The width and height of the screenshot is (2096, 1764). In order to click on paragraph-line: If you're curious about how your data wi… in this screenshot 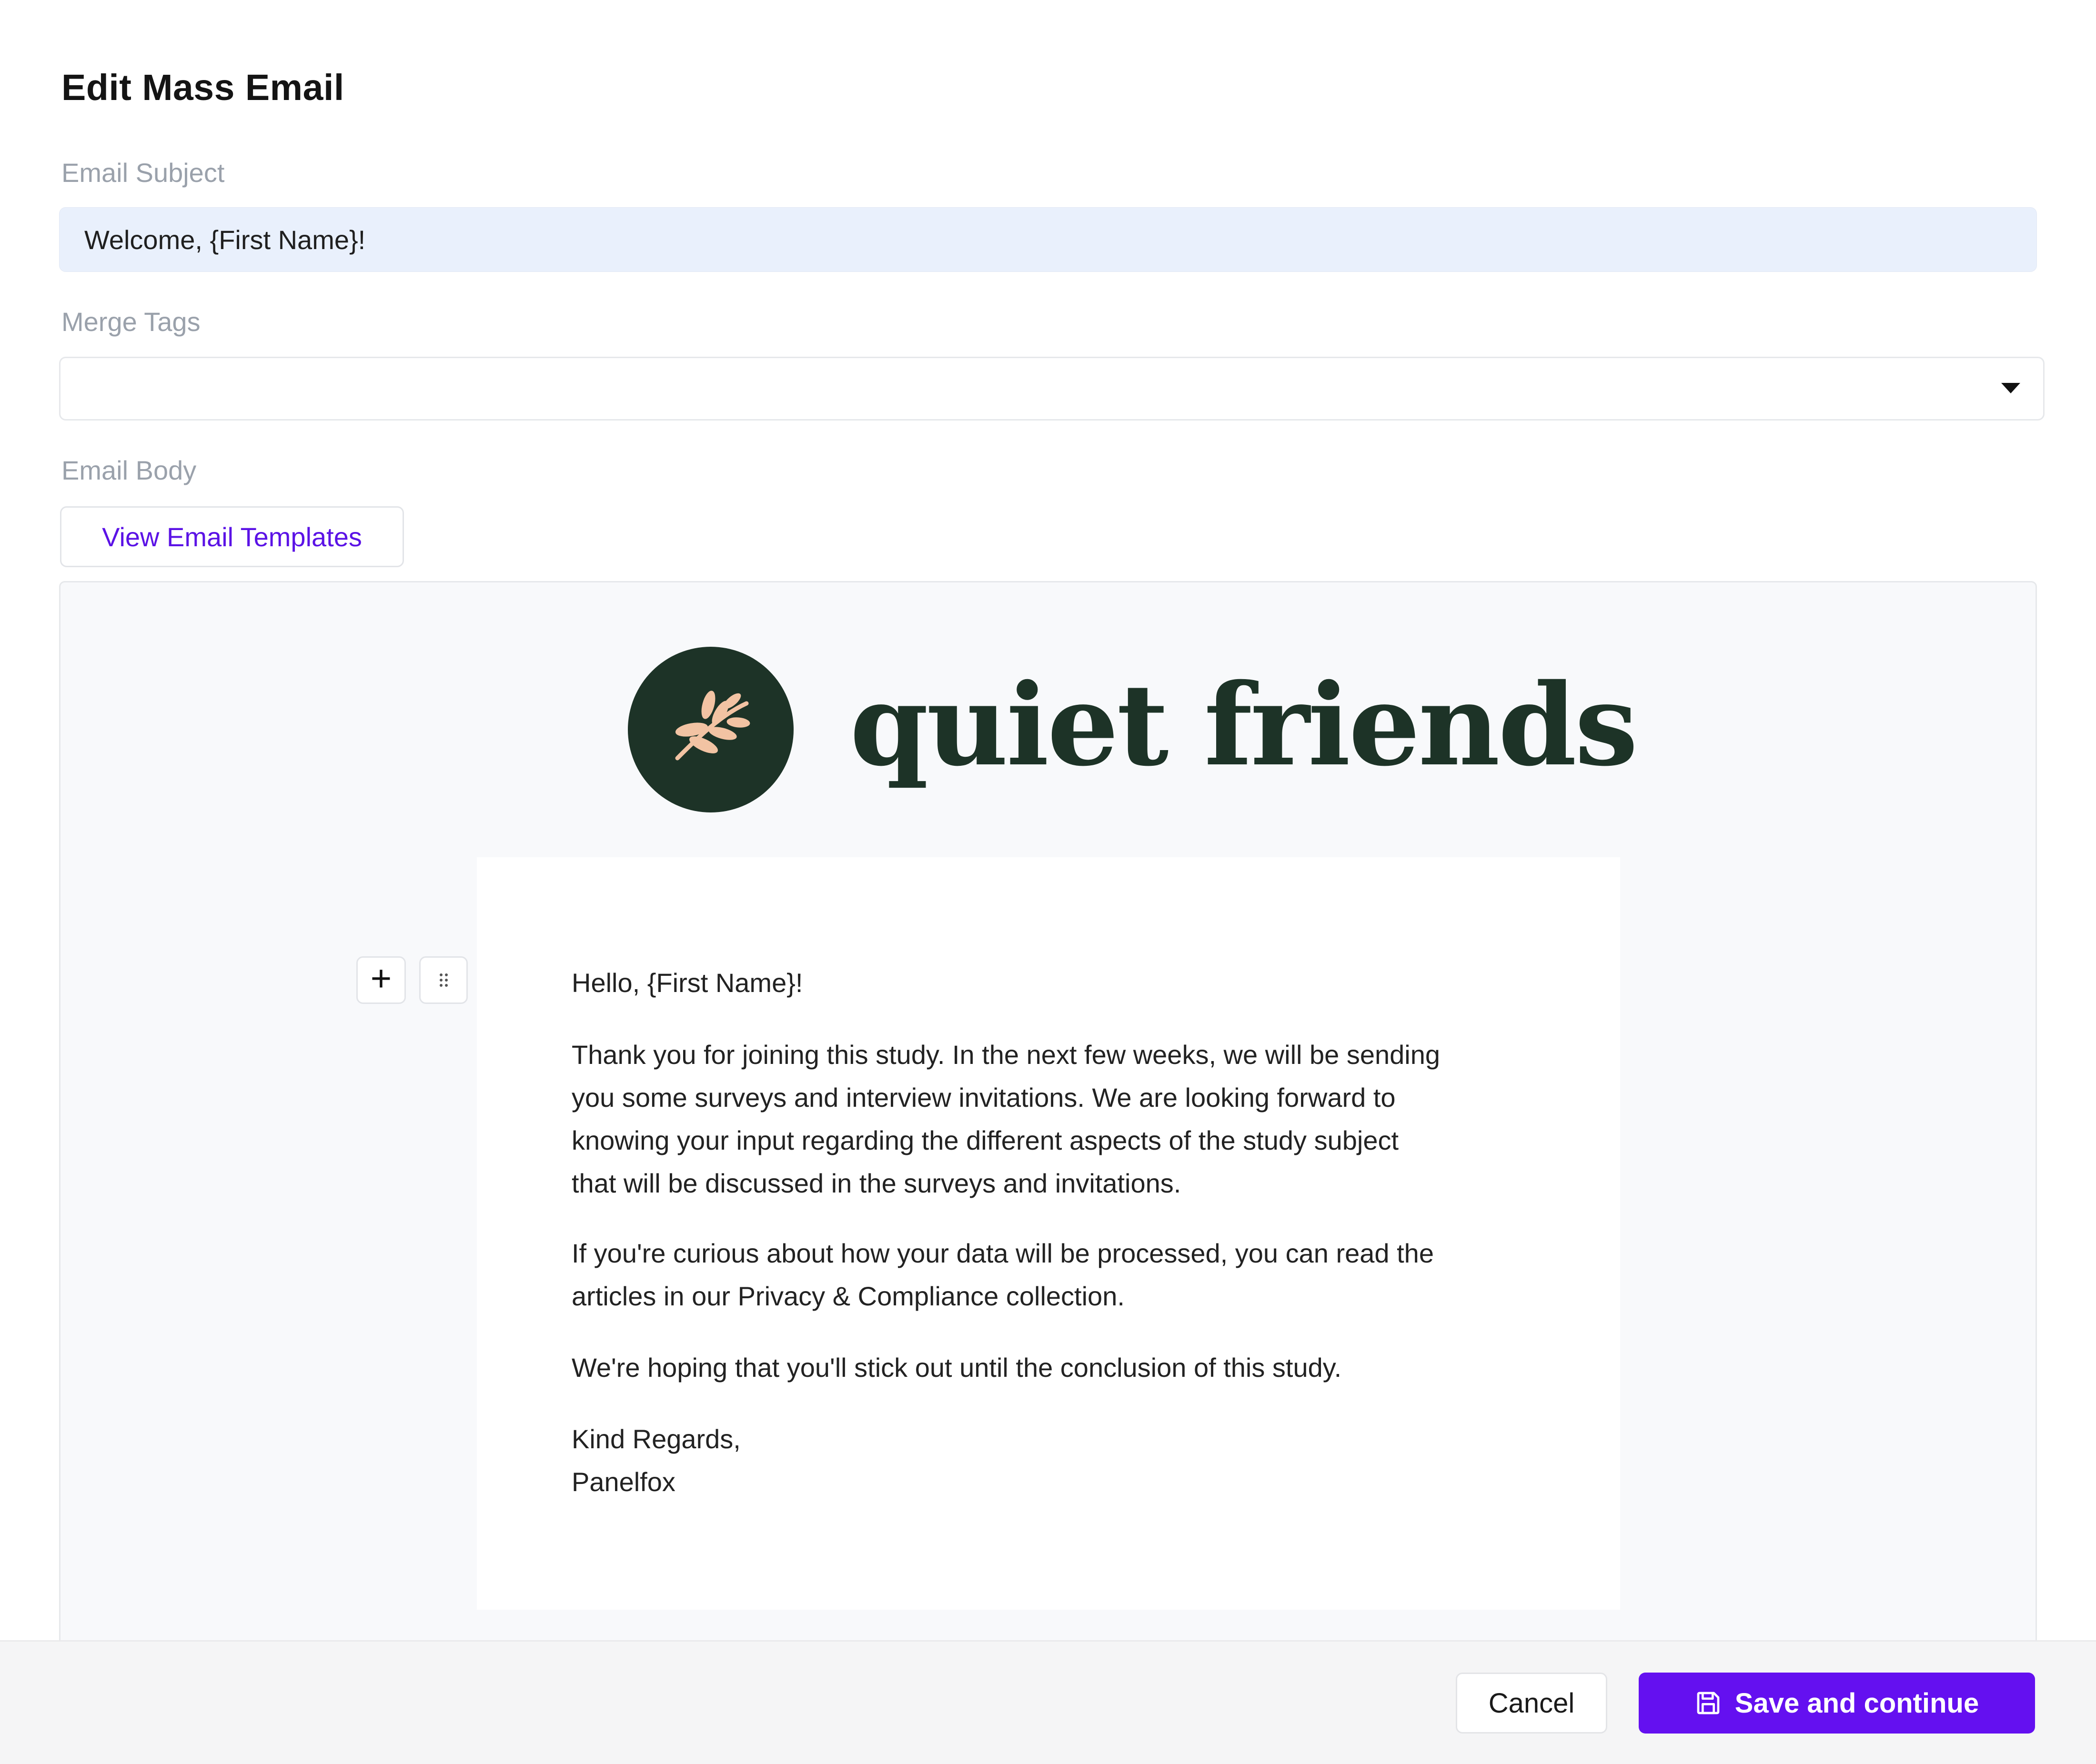, I will do `click(1003, 1253)`.